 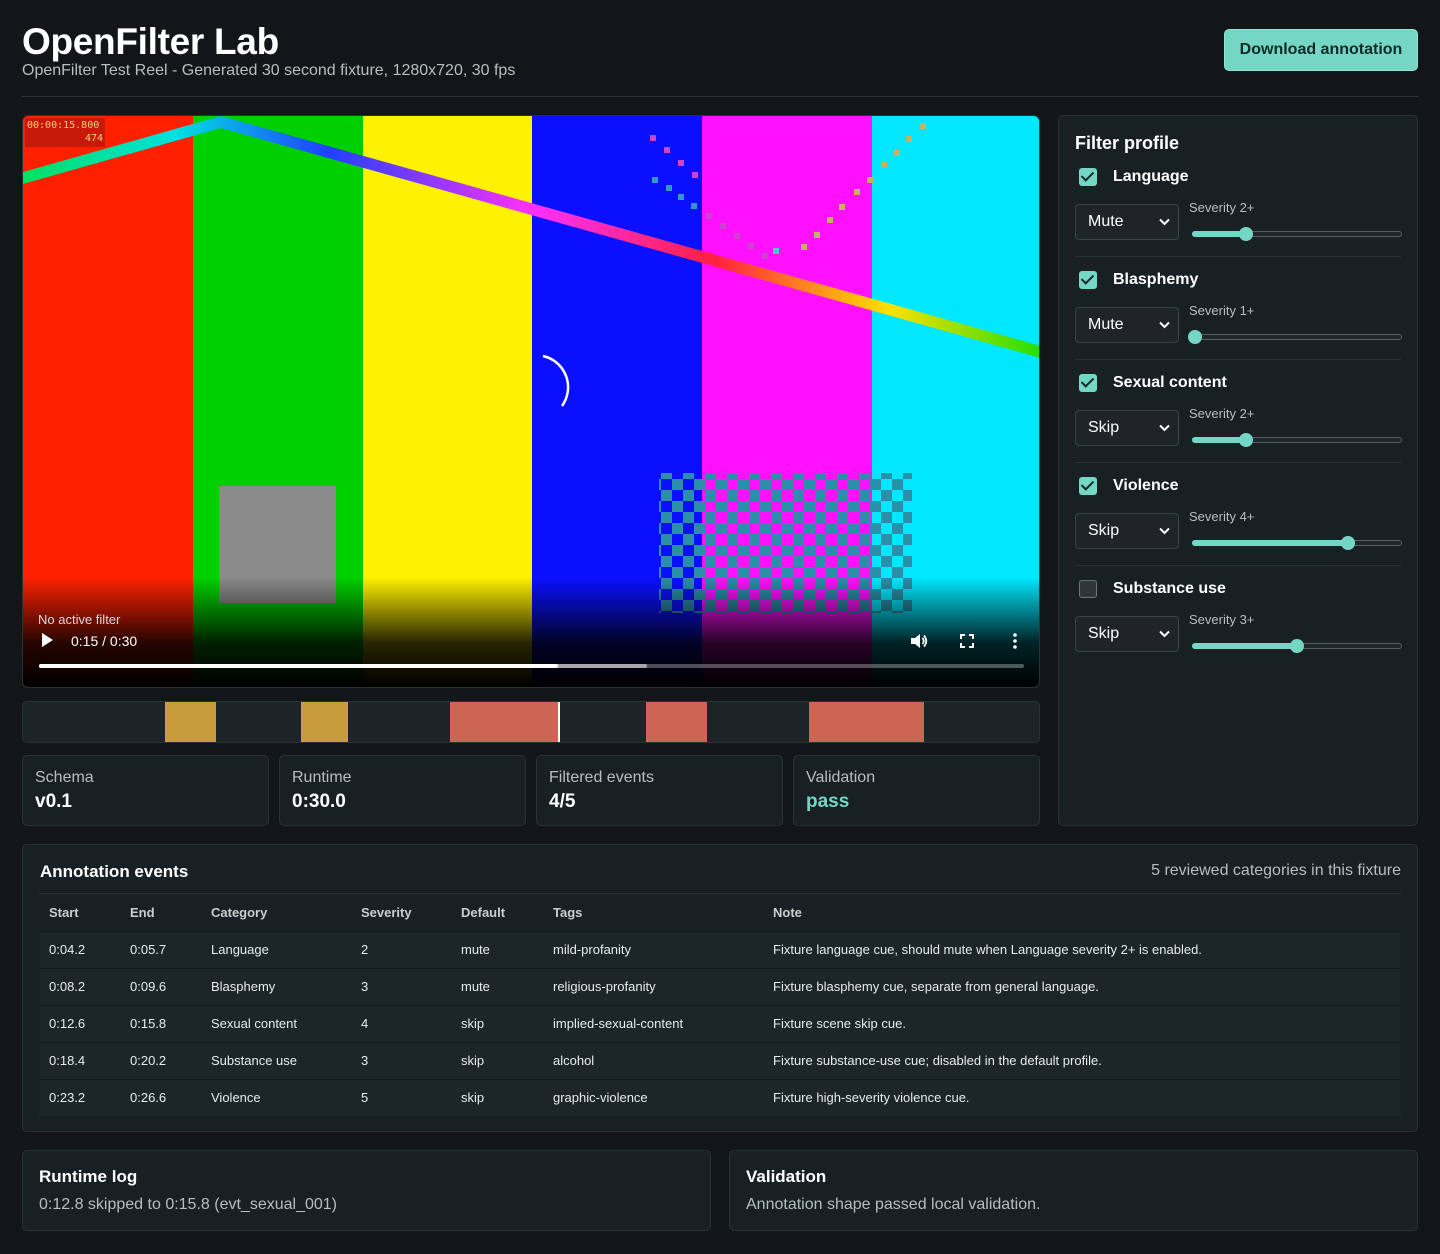 What do you see at coordinates (1151, 176) in the screenshot?
I see `category-name: Language` at bounding box center [1151, 176].